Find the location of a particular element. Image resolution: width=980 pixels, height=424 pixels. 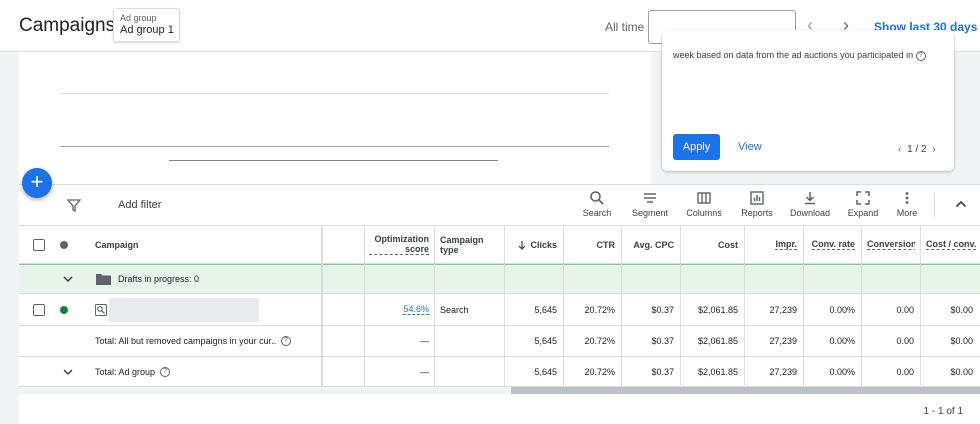

header-campaign-type: Campaign type is located at coordinates (470, 244).